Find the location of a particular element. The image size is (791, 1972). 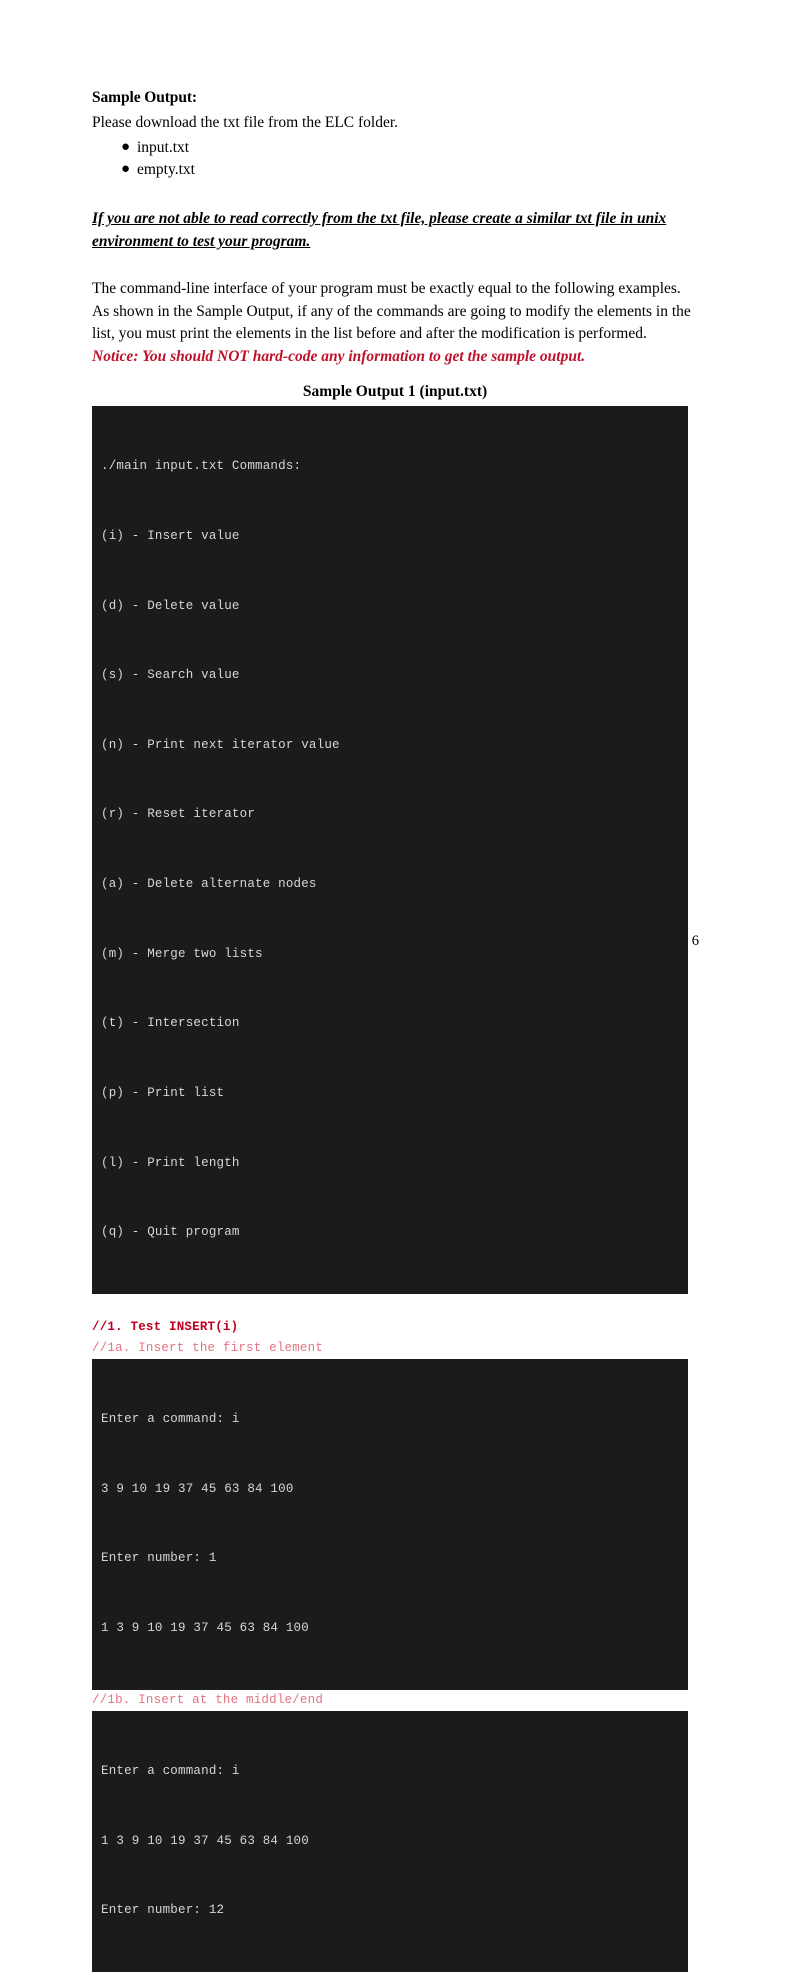

list-item: ● empty.txt is located at coordinates (395, 170).